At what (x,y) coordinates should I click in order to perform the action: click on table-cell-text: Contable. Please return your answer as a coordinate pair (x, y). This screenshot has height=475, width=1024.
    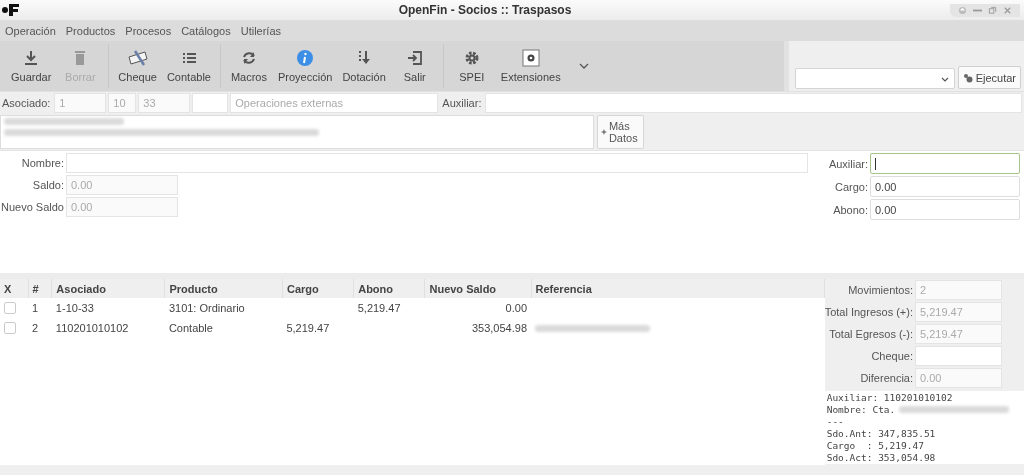
    Looking at the image, I should click on (190, 328).